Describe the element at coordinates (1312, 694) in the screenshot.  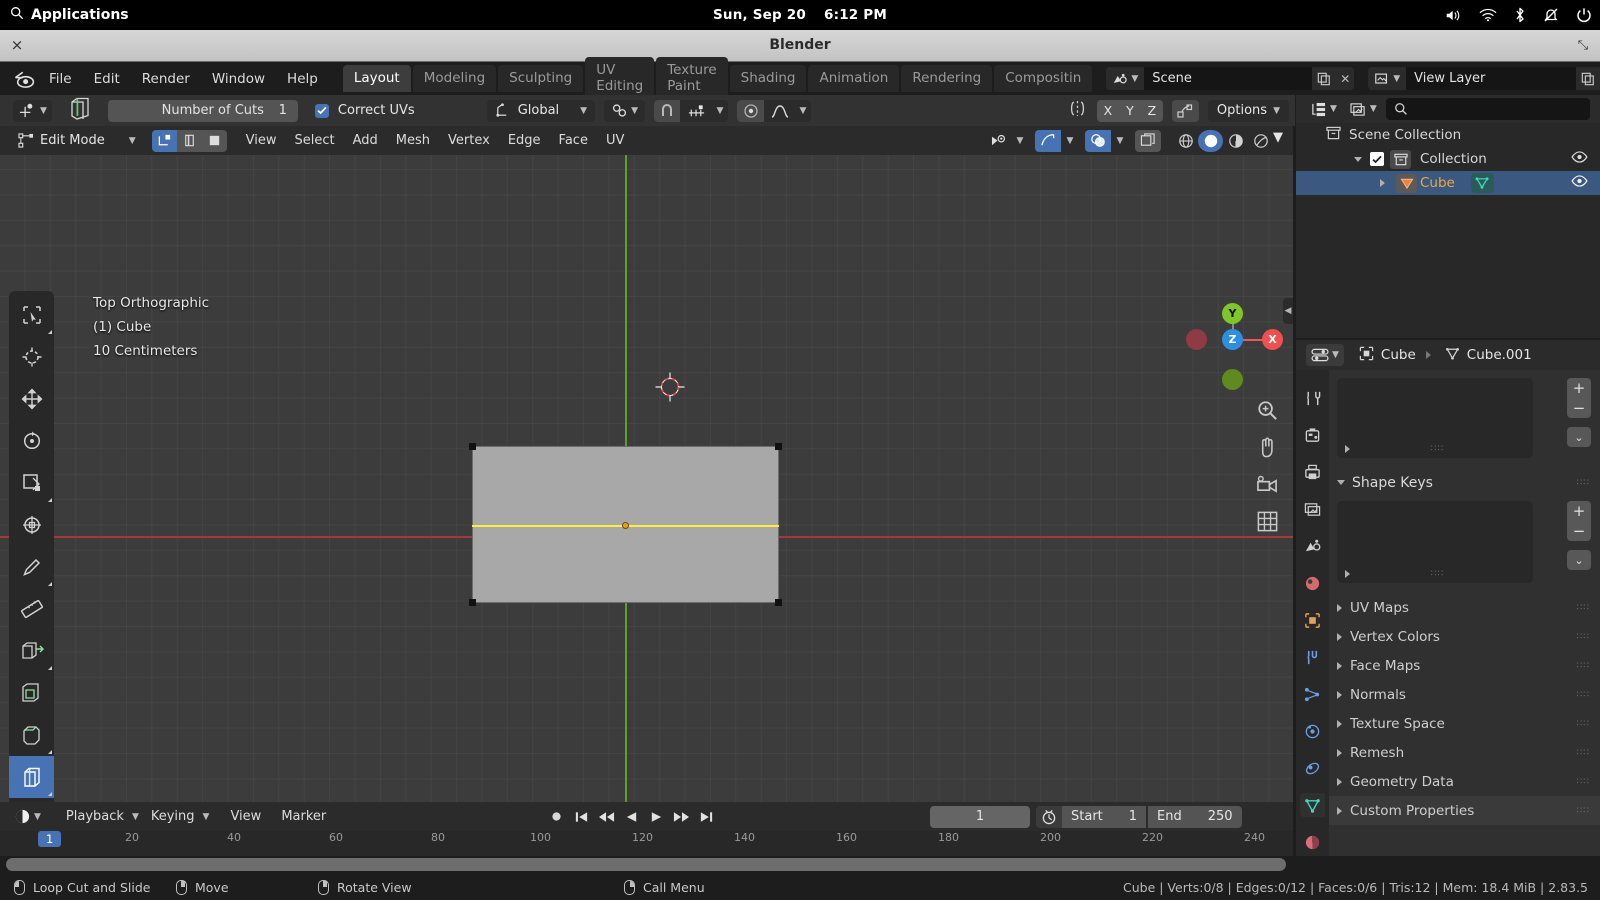
I see `particles-tab` at that location.